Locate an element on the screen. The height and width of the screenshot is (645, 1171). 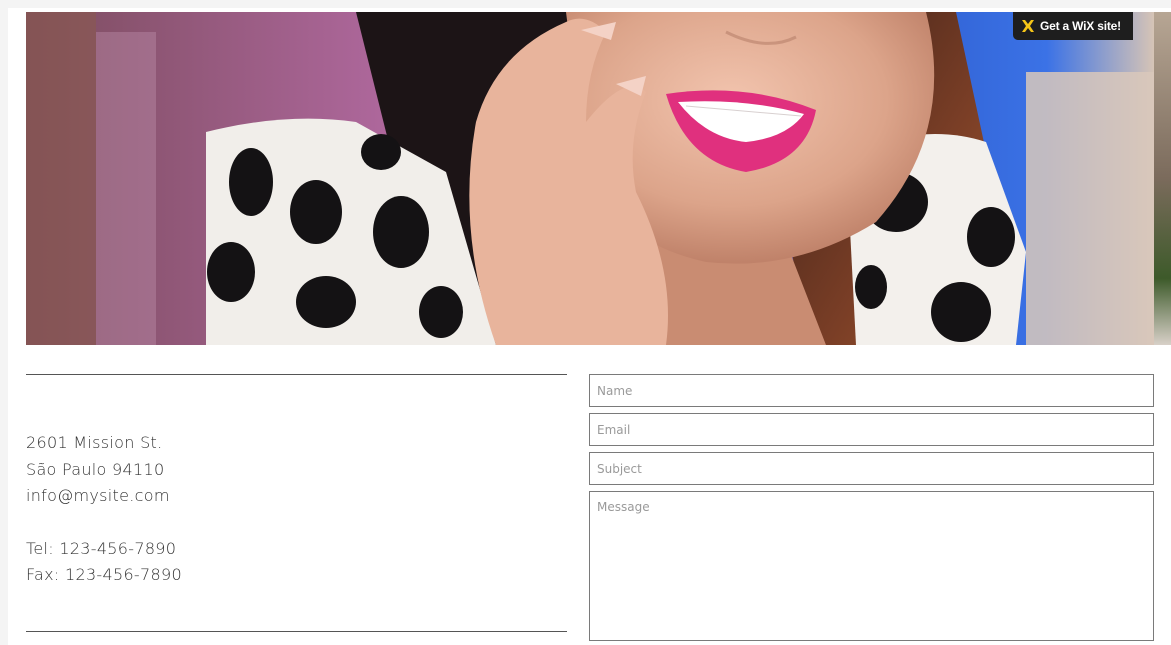
background-edge is located at coordinates (1162, 178).